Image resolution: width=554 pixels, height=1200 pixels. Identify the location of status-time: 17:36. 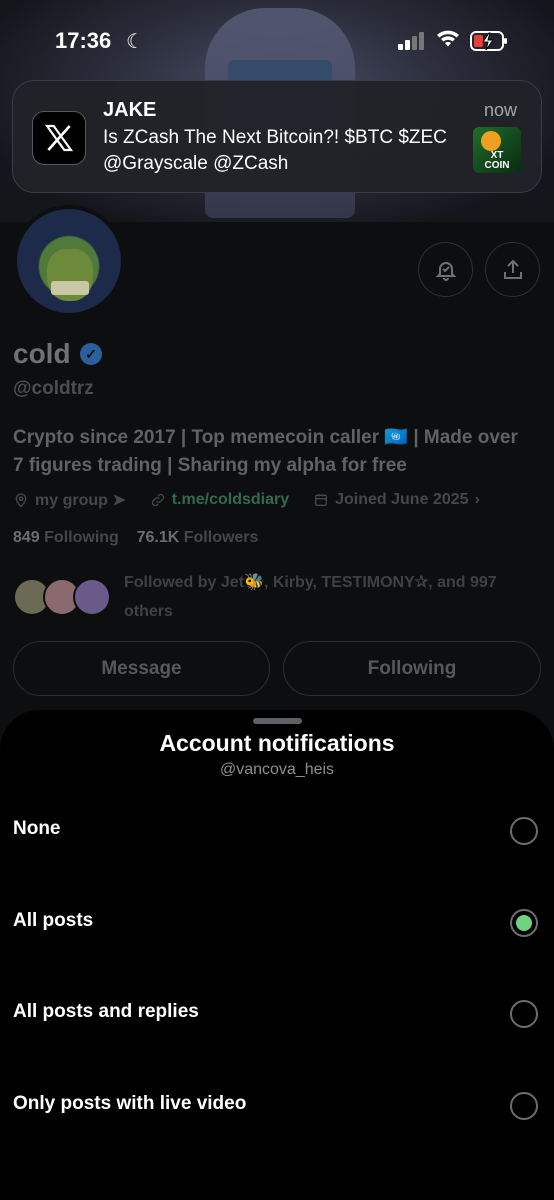
(83, 40).